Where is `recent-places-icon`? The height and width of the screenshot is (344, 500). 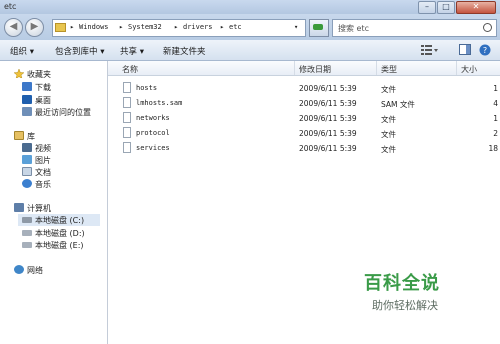
recent-places-icon is located at coordinates (27, 111).